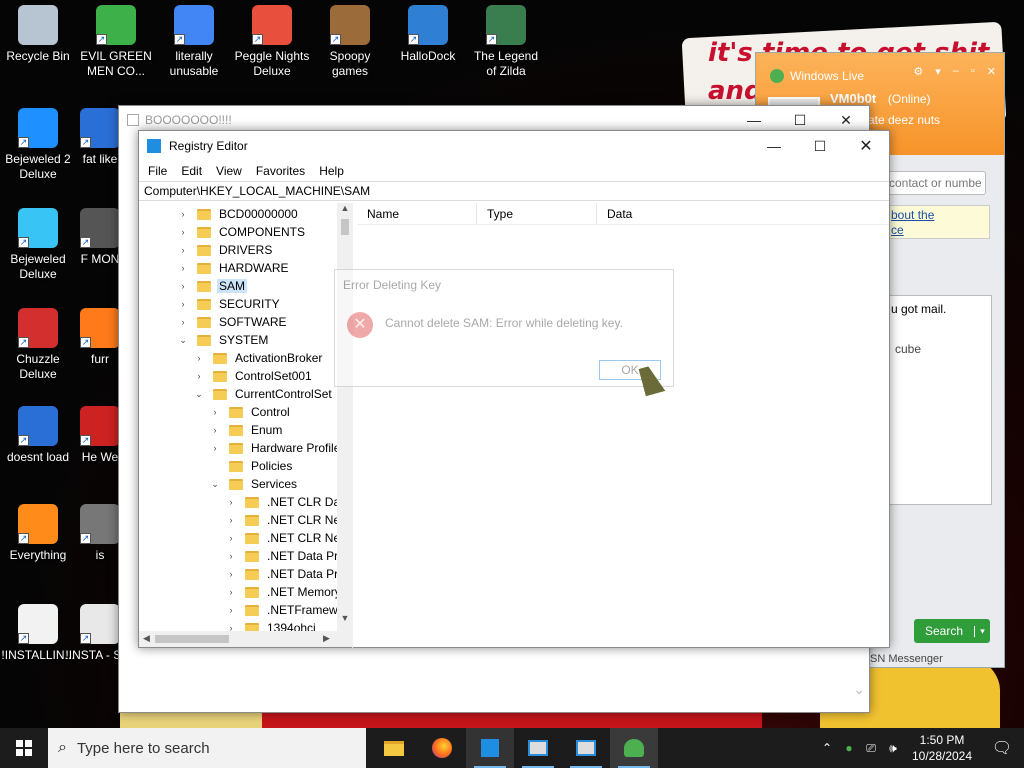 The image size is (1024, 768). I want to click on clock: 1:50 PM 10/28/2024, so click(942, 748).